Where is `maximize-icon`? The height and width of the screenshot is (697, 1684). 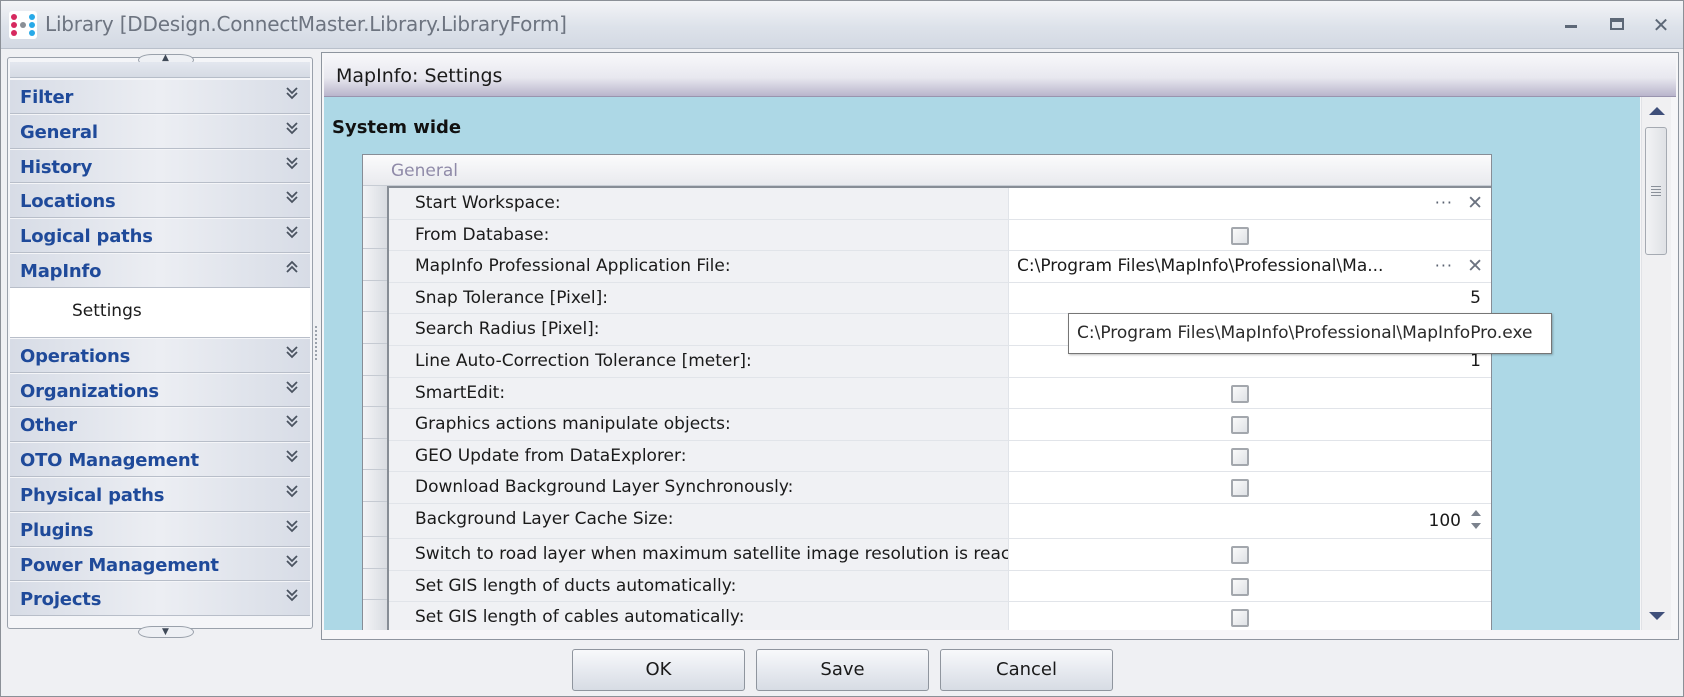
maximize-icon is located at coordinates (1617, 24).